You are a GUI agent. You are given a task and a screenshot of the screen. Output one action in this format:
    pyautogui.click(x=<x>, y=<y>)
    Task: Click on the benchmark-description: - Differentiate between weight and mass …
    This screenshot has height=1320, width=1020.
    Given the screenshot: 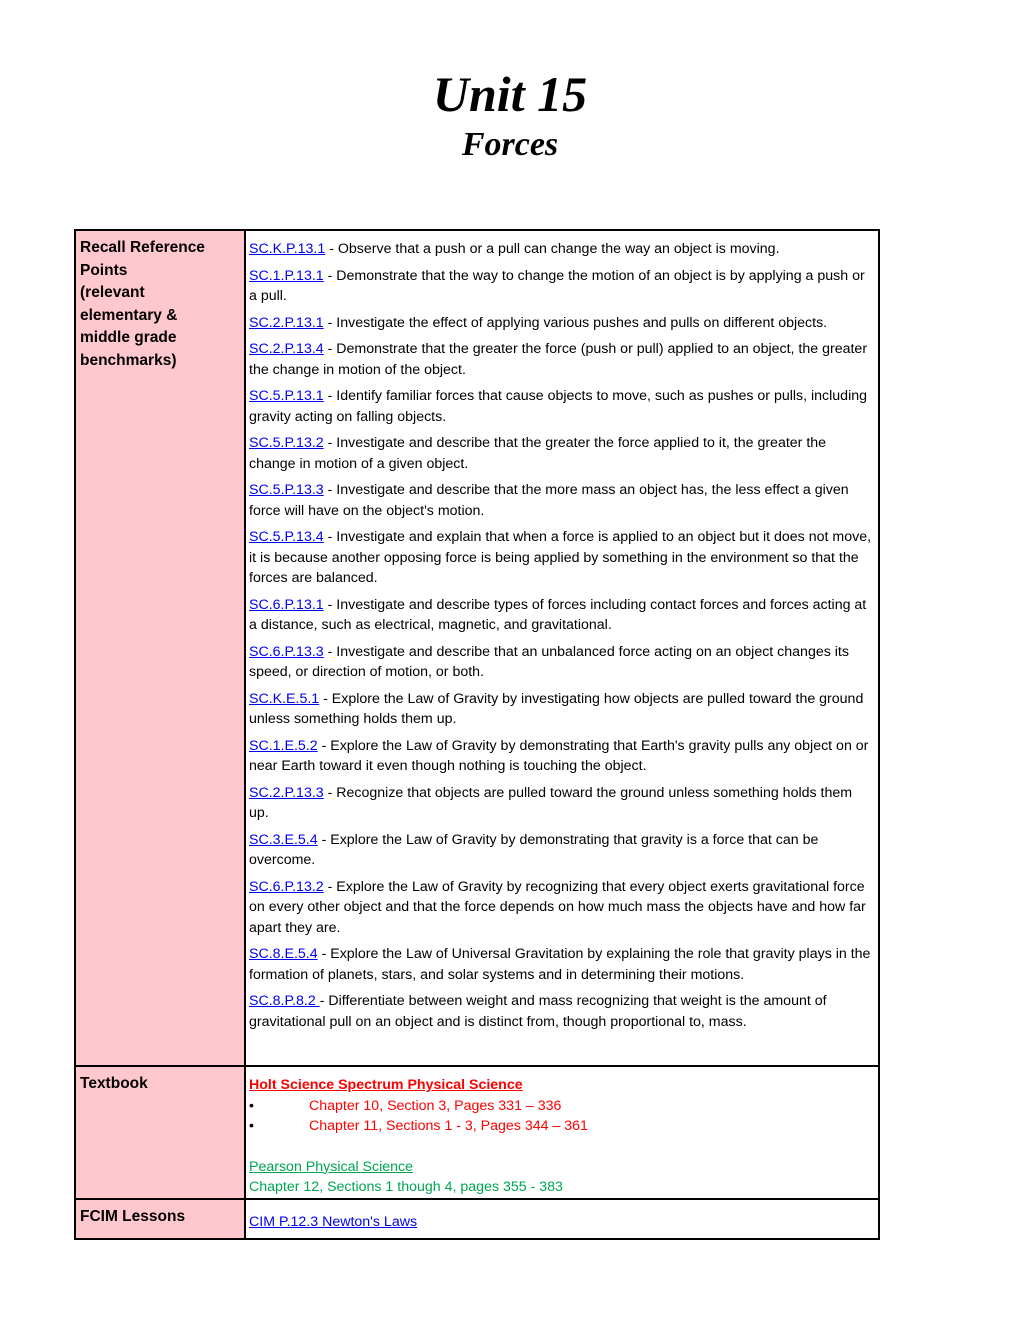 What is the action you would take?
    pyautogui.click(x=538, y=1011)
    